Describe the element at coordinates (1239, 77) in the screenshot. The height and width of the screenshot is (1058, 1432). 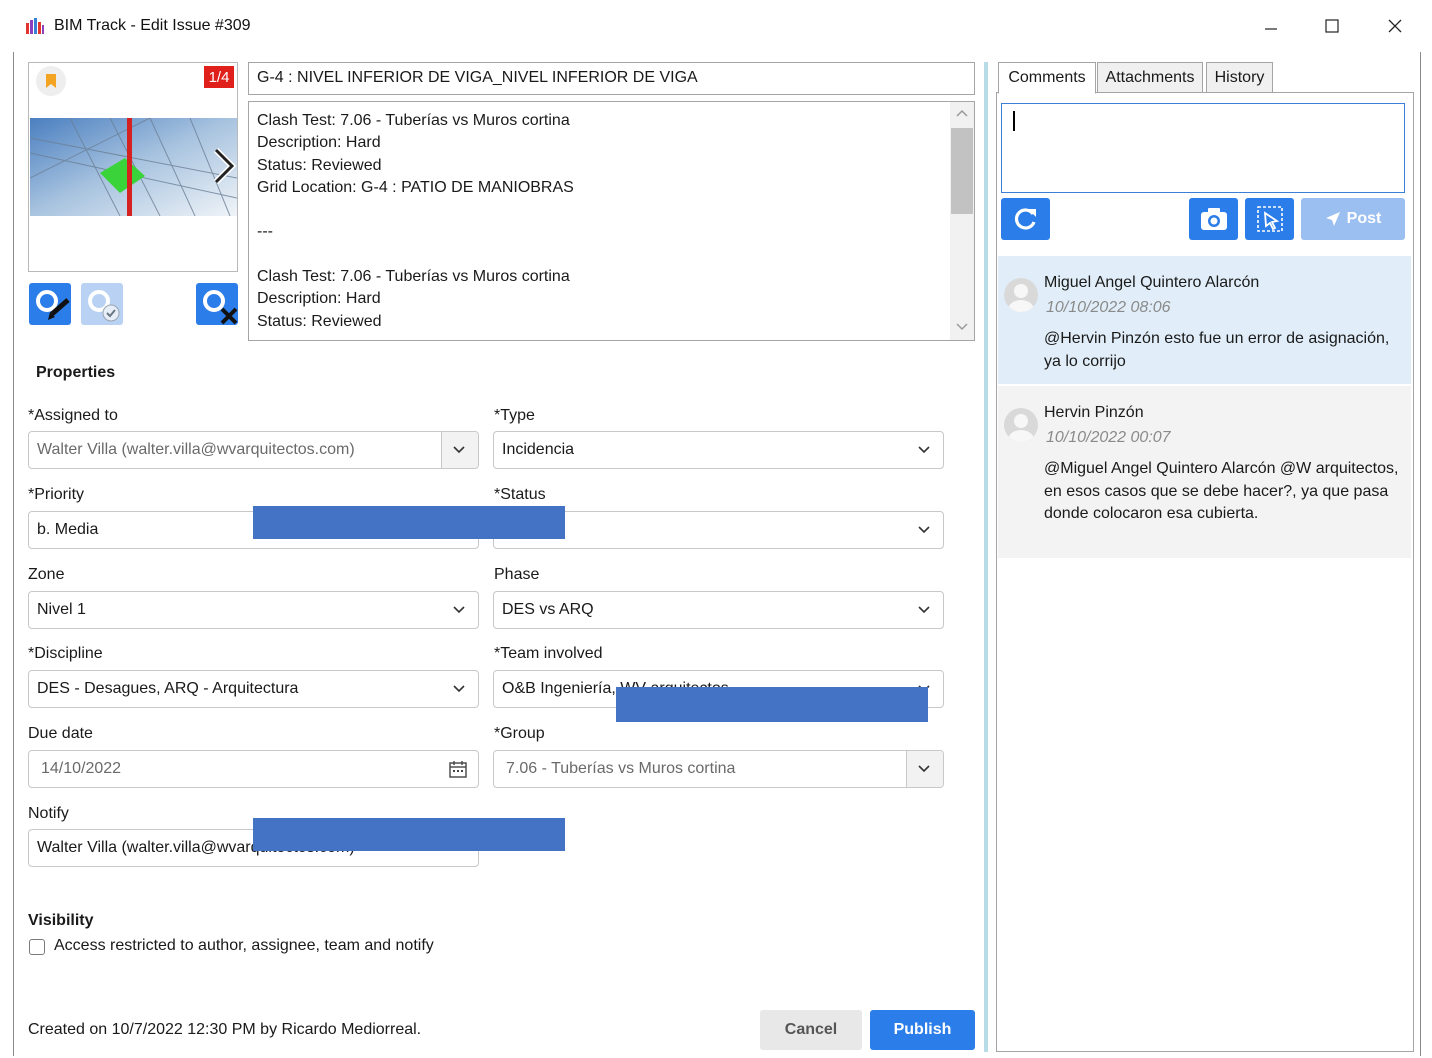
I see `tab-history: History` at that location.